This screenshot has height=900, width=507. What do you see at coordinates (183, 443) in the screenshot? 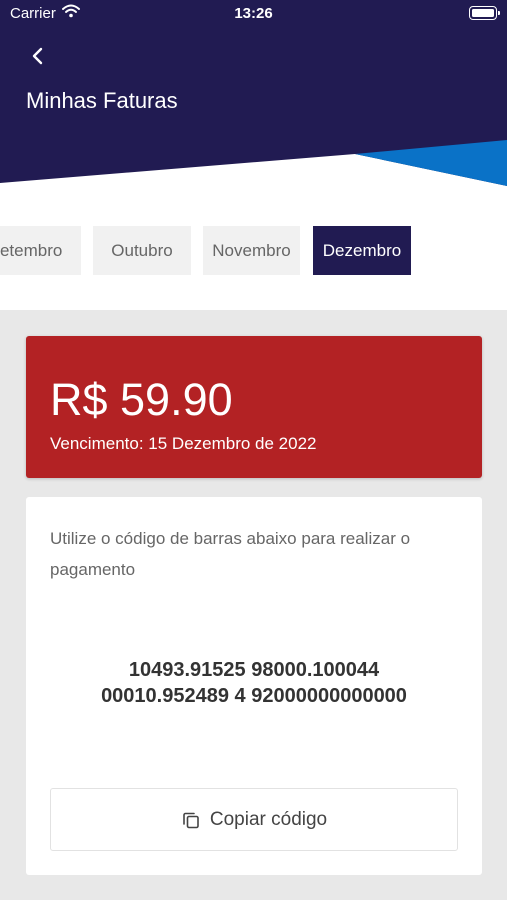
I see `due-date: Vencimento: 15 Dezembro de 2022` at bounding box center [183, 443].